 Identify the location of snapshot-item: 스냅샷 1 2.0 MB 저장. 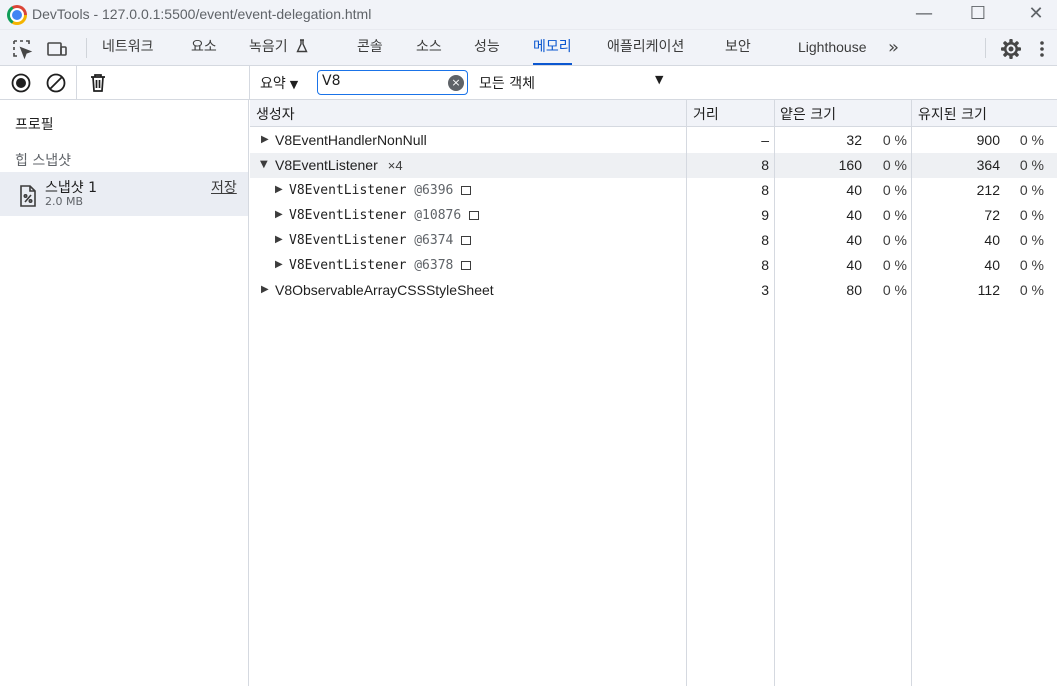
(124, 194).